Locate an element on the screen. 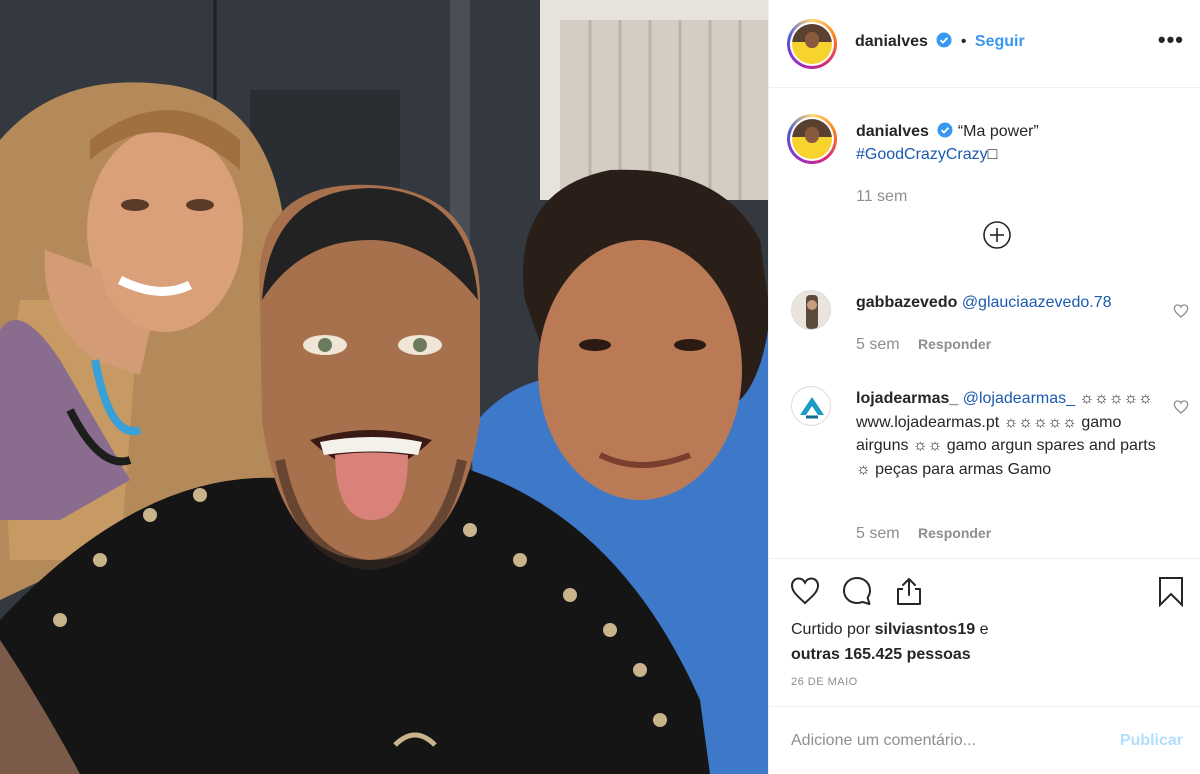  follow-button: Seguir is located at coordinates (1000, 41).